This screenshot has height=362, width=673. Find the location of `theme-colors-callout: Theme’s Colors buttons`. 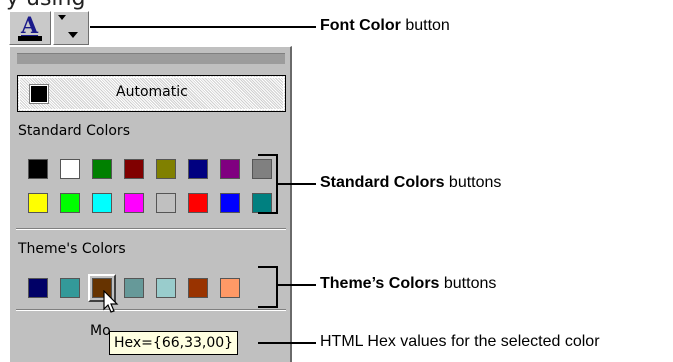

theme-colors-callout: Theme’s Colors buttons is located at coordinates (408, 284).